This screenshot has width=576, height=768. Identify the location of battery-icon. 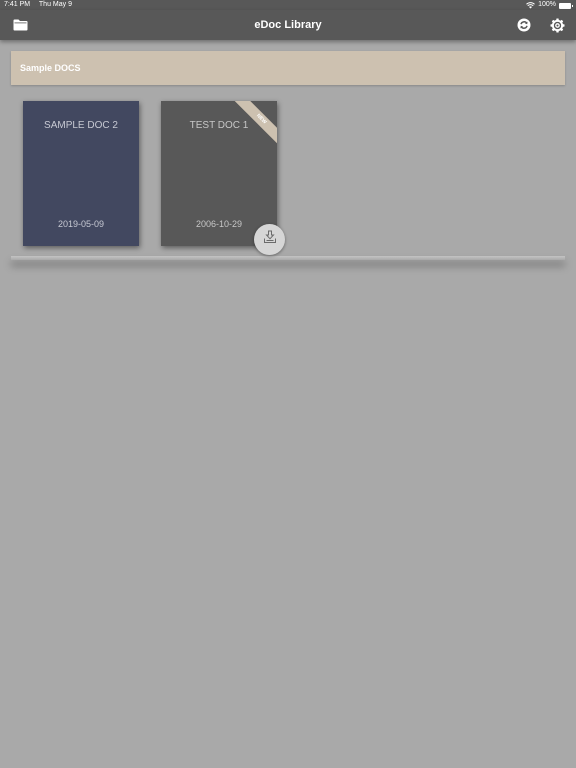
(566, 5).